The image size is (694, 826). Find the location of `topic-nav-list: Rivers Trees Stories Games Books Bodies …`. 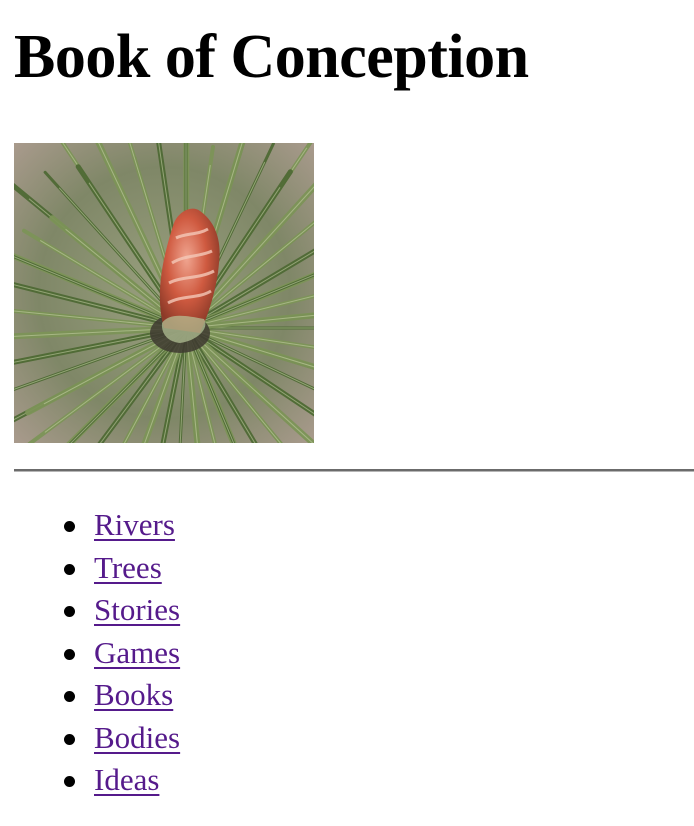

topic-nav-list: Rivers Trees Stories Games Books Bodies … is located at coordinates (122, 653).